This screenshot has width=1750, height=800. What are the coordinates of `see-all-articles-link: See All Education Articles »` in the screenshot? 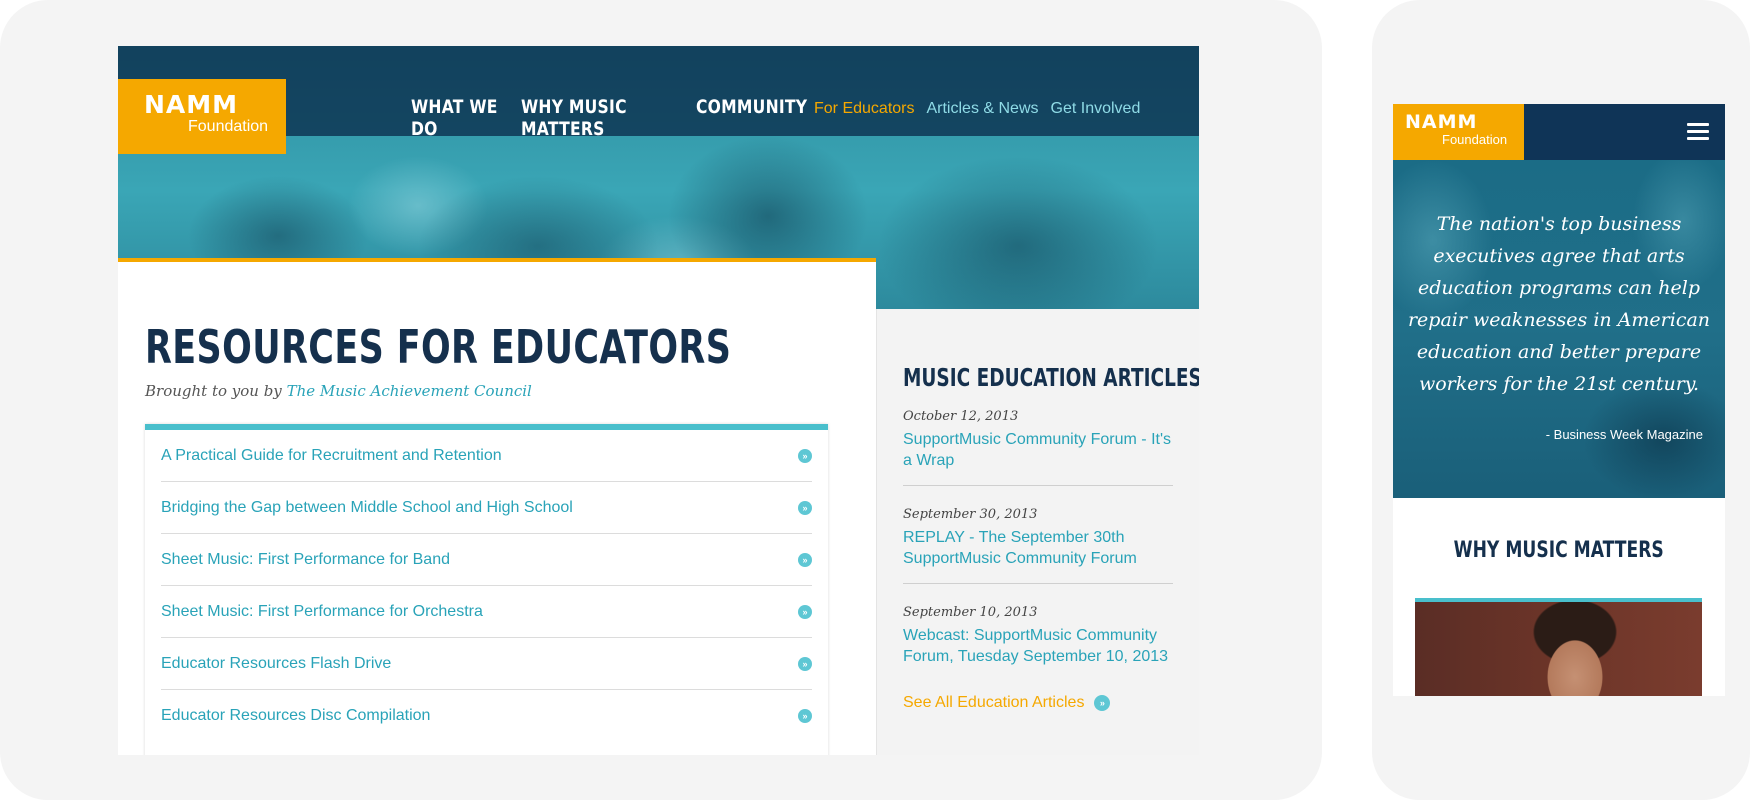 It's located at (1007, 703).